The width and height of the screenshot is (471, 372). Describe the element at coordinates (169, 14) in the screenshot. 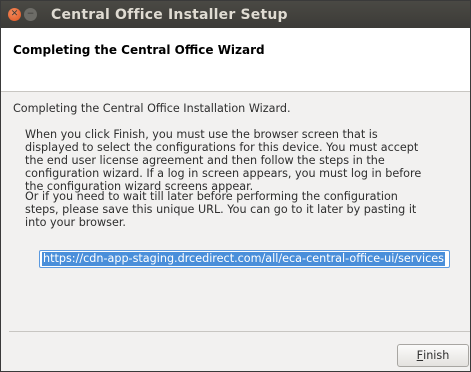

I see `window-title: Central Office Installer Setup` at that location.